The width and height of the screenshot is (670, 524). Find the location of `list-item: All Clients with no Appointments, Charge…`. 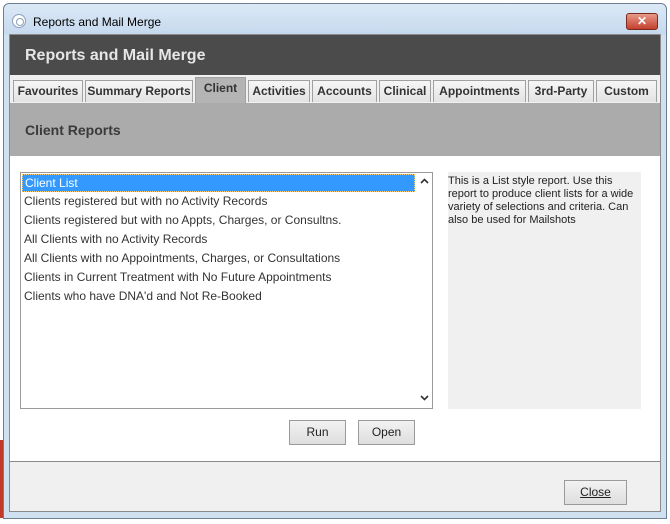

list-item: All Clients with no Appointments, Charge… is located at coordinates (218, 259).